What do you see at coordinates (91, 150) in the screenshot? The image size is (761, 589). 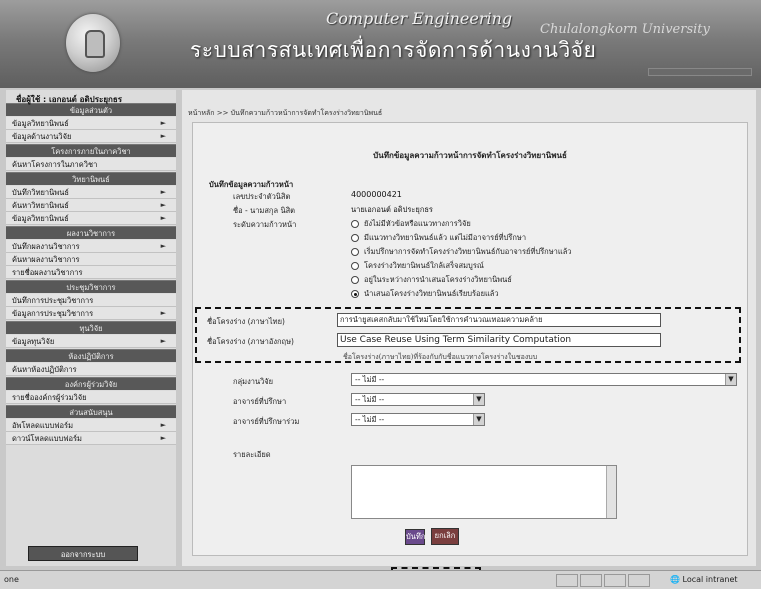 I see `sidebar-section-header: โครงการภายในภาควิชา` at bounding box center [91, 150].